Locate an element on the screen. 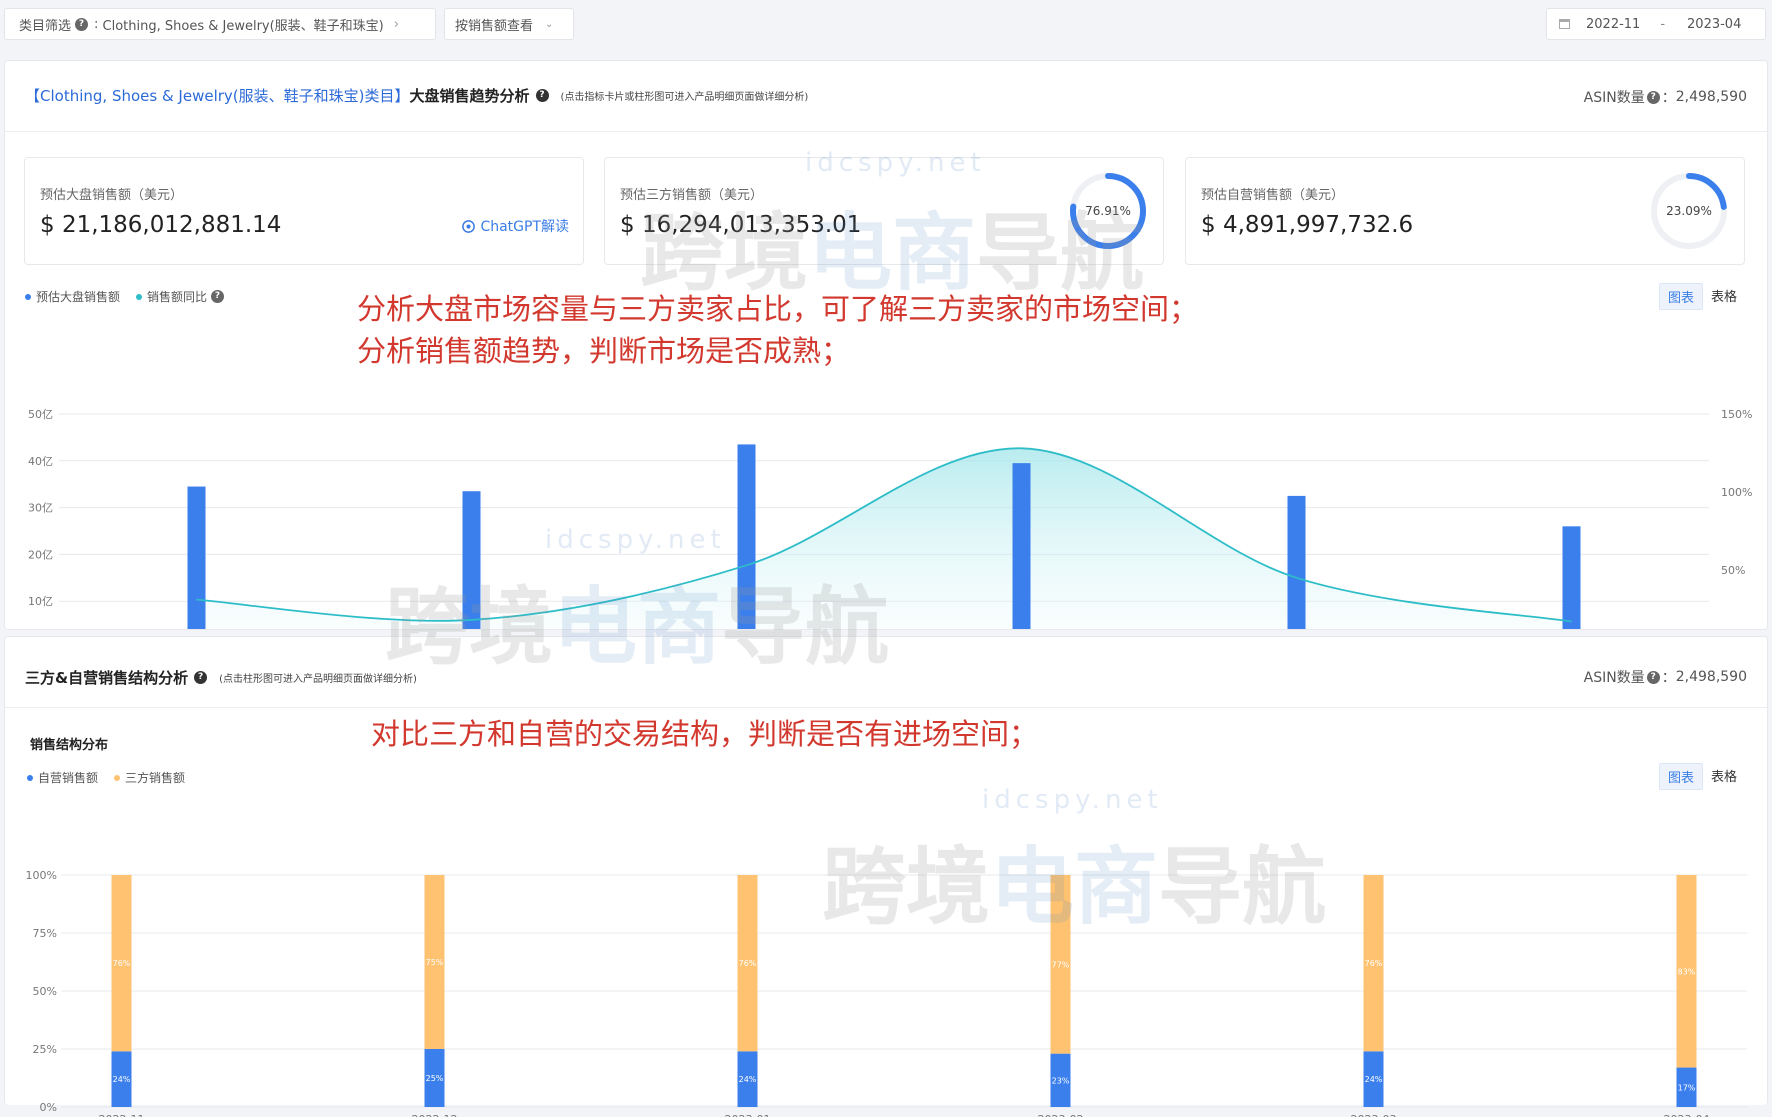 Image resolution: width=1772 pixels, height=1117 pixels. chatgpt-label: ChatGPT解读 is located at coordinates (524, 227).